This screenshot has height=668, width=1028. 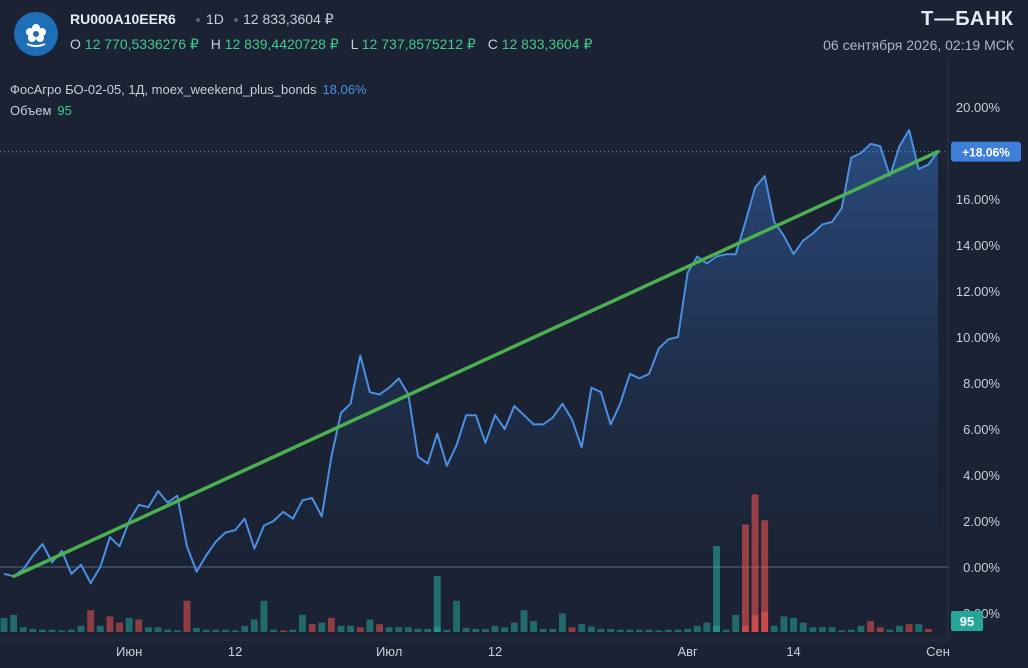 What do you see at coordinates (344, 89) in the screenshot?
I see `series-value: 18.06%` at bounding box center [344, 89].